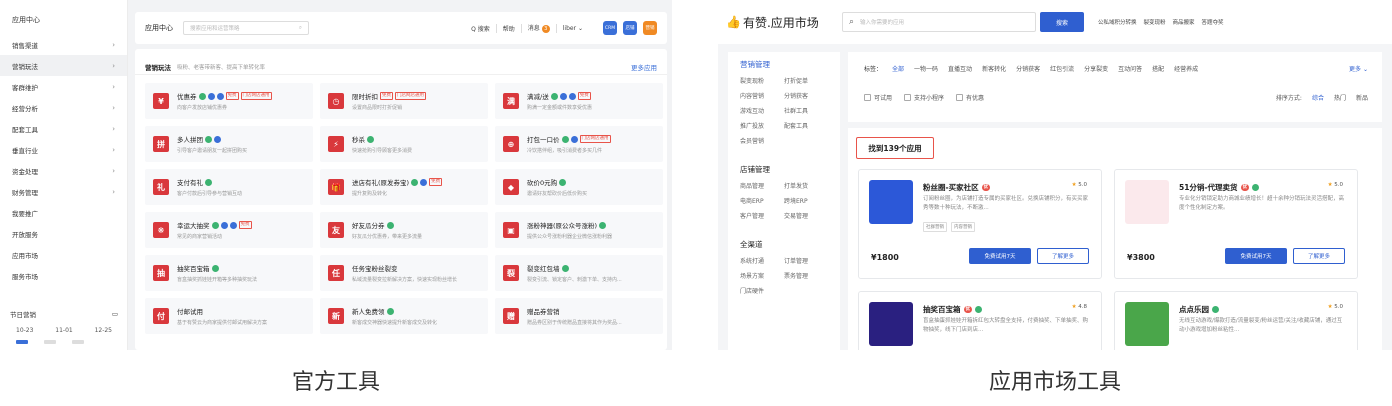  I want to click on tag-filter-option: 直播互动, so click(960, 68).